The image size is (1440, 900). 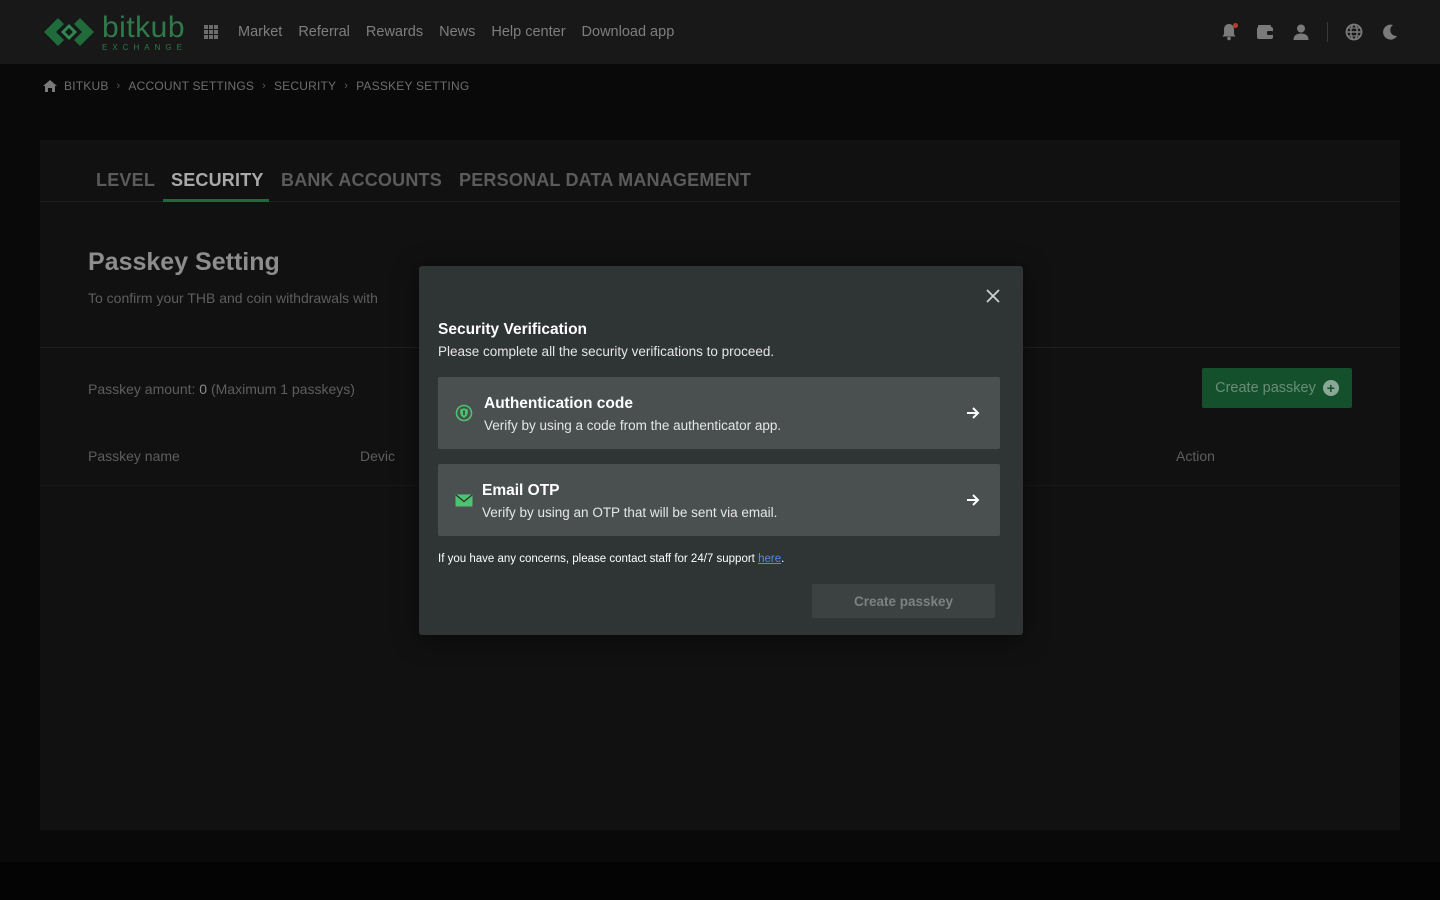 I want to click on email-otp-title: Email OTP, so click(x=521, y=490).